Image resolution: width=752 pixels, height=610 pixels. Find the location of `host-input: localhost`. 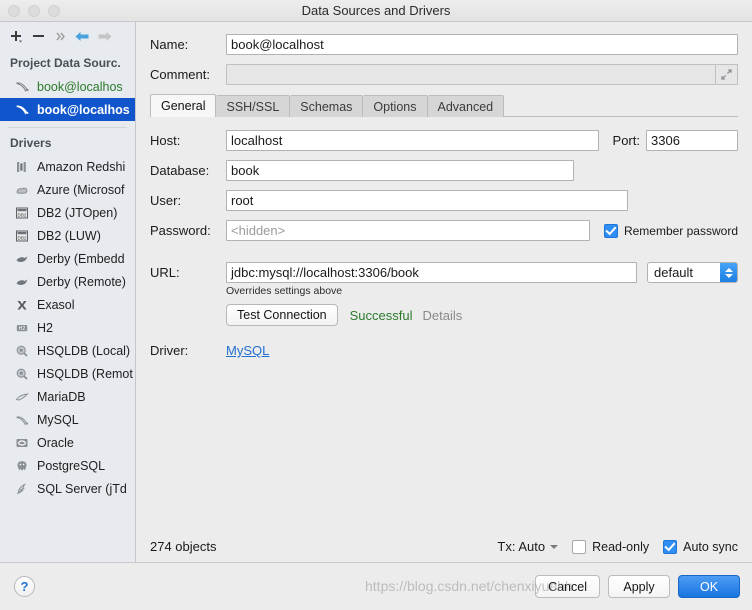

host-input: localhost is located at coordinates (412, 140).